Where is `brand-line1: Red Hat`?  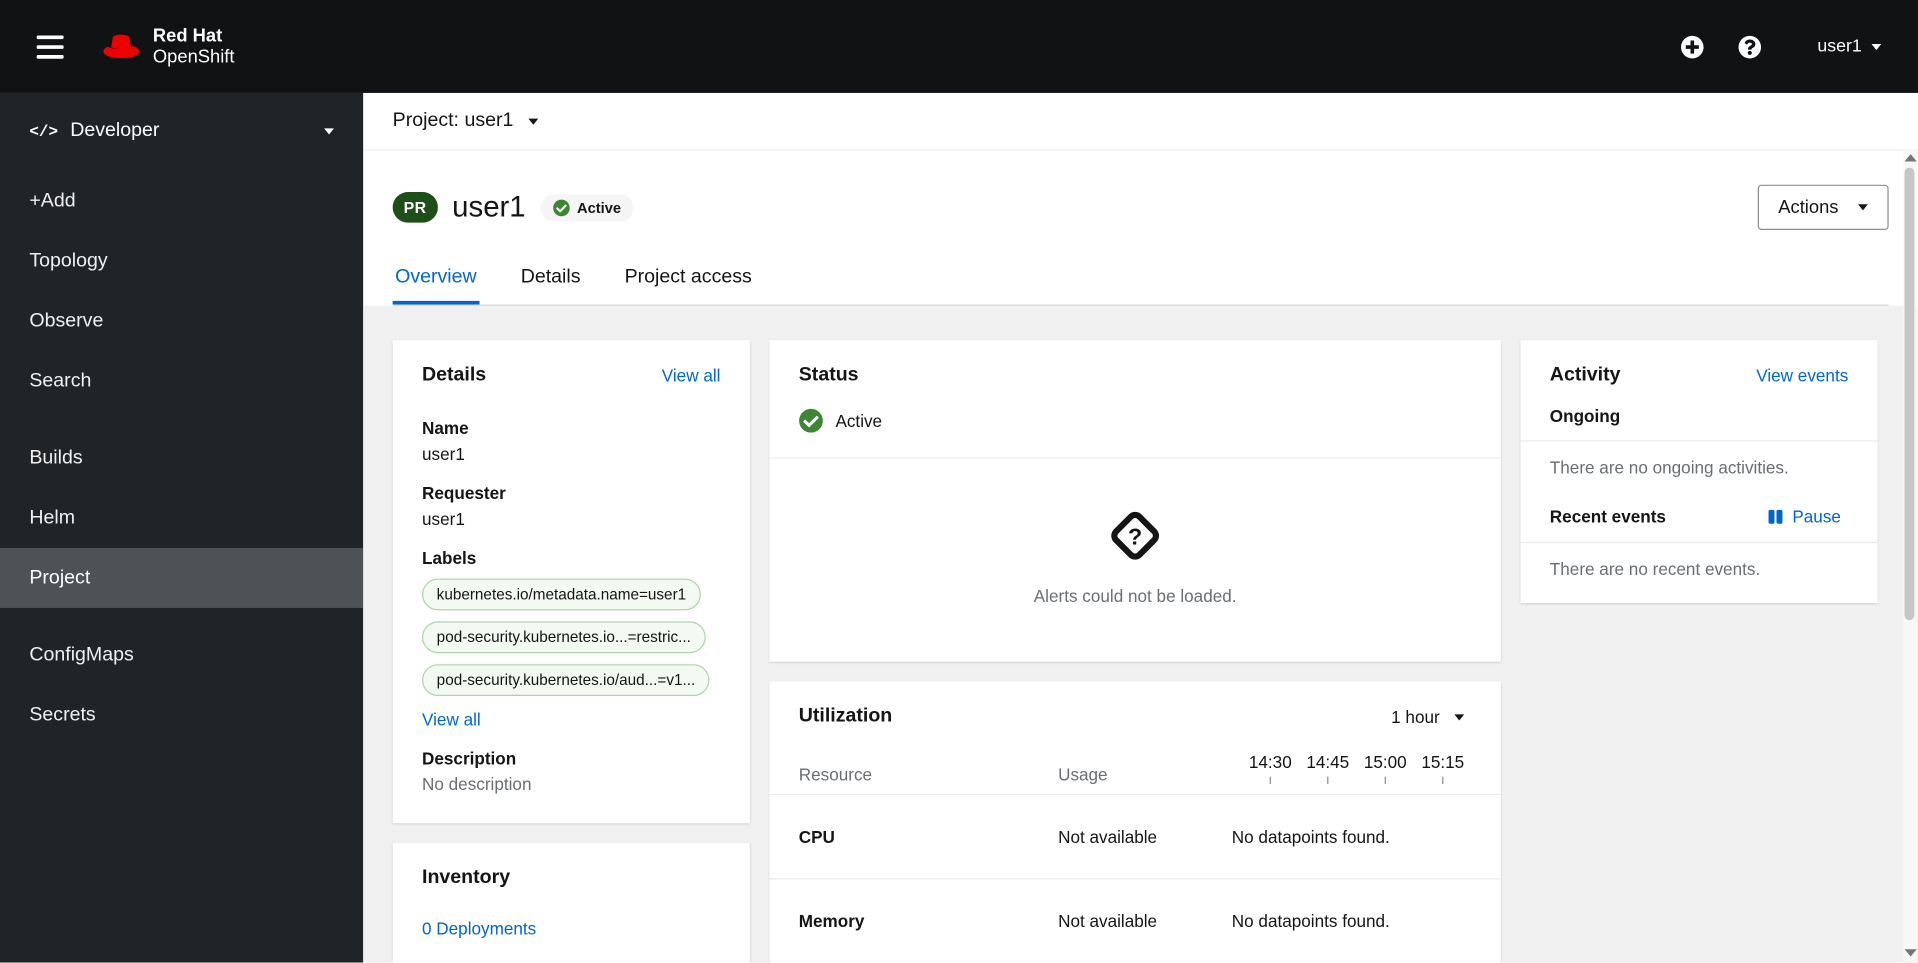 brand-line1: Red Hat is located at coordinates (187, 36).